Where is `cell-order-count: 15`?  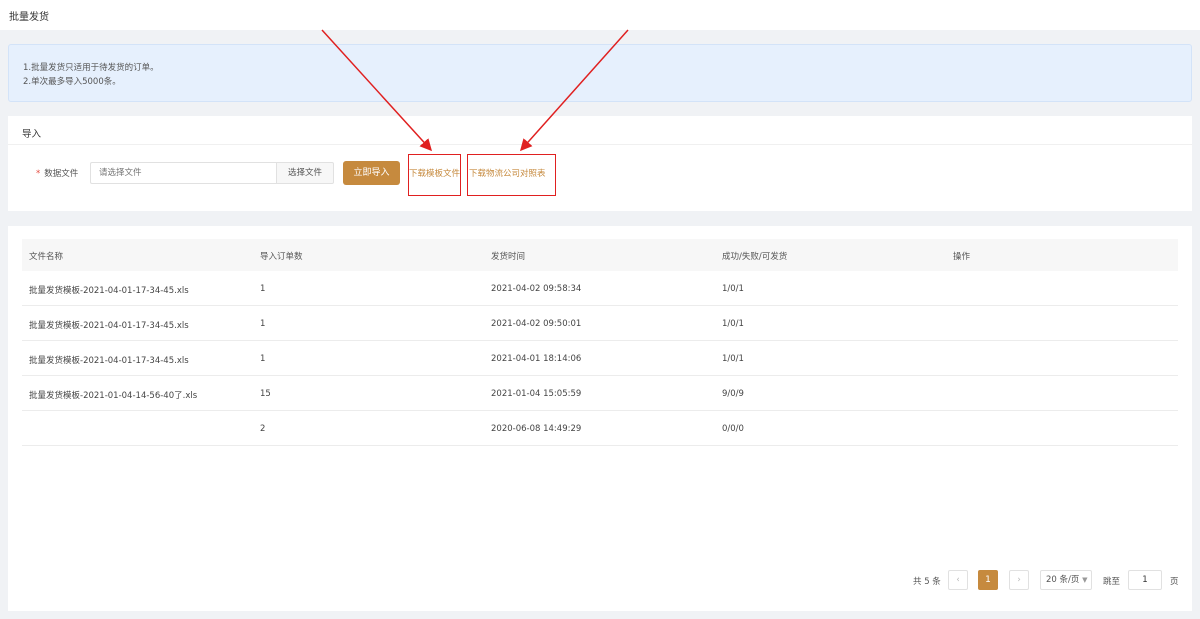
cell-order-count: 15 is located at coordinates (265, 394).